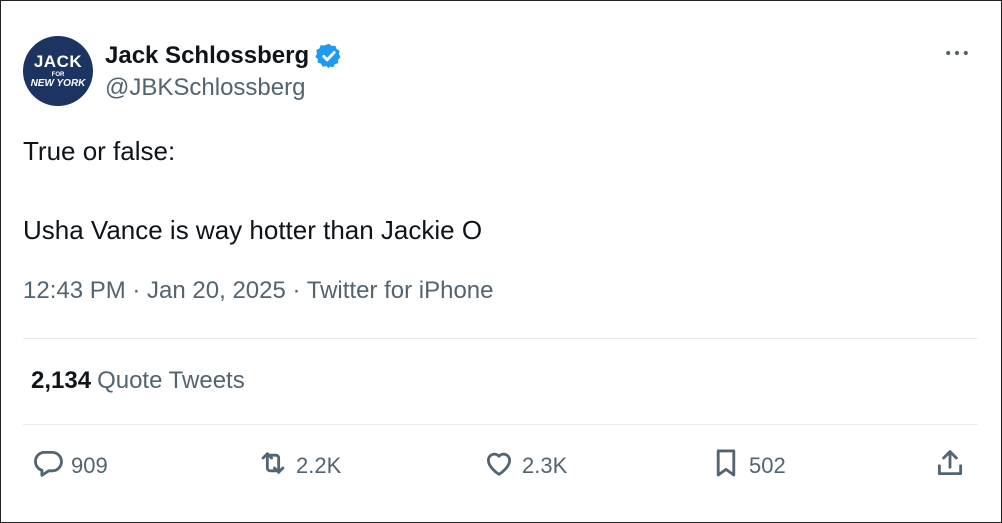 The image size is (1002, 523). Describe the element at coordinates (171, 380) in the screenshot. I see `quote-label: Quote Tweets` at that location.